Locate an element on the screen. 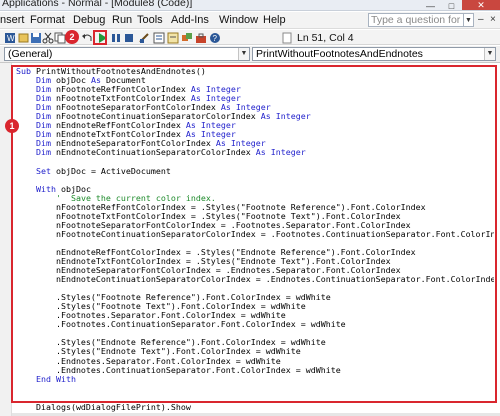 The image size is (500, 416). object-browser-icon is located at coordinates (186, 37).